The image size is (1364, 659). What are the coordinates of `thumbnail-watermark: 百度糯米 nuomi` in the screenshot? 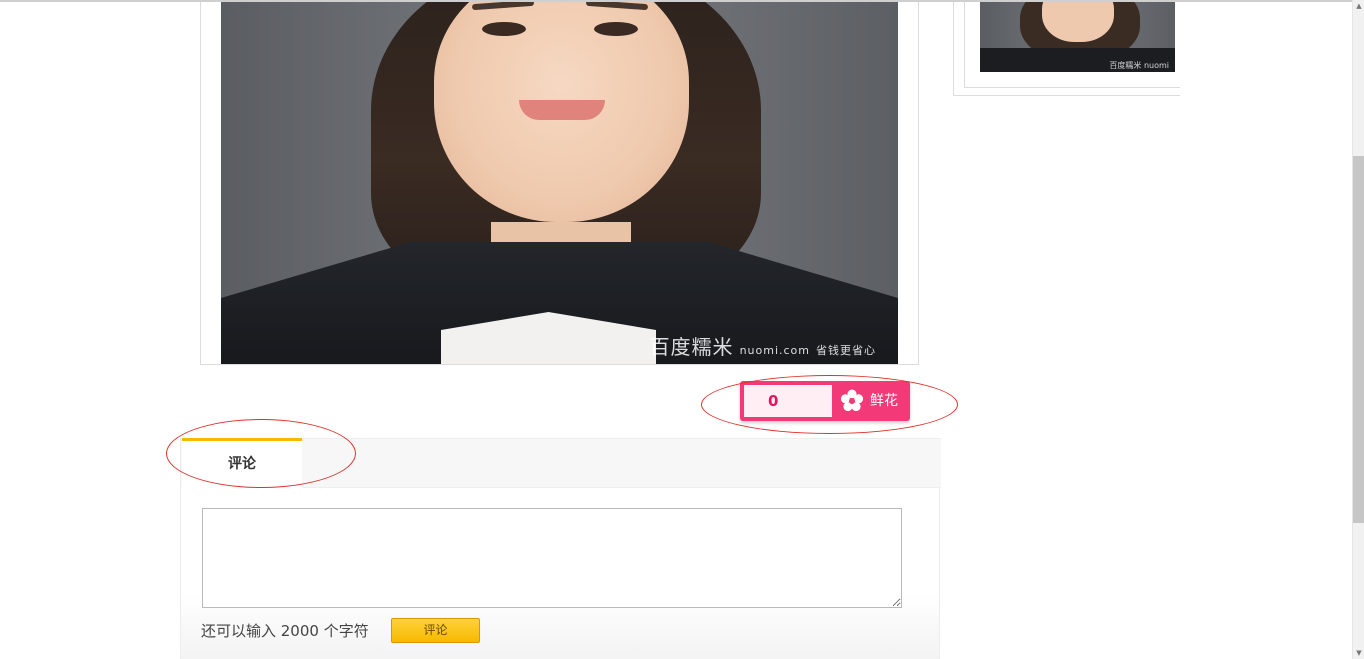 It's located at (1139, 65).